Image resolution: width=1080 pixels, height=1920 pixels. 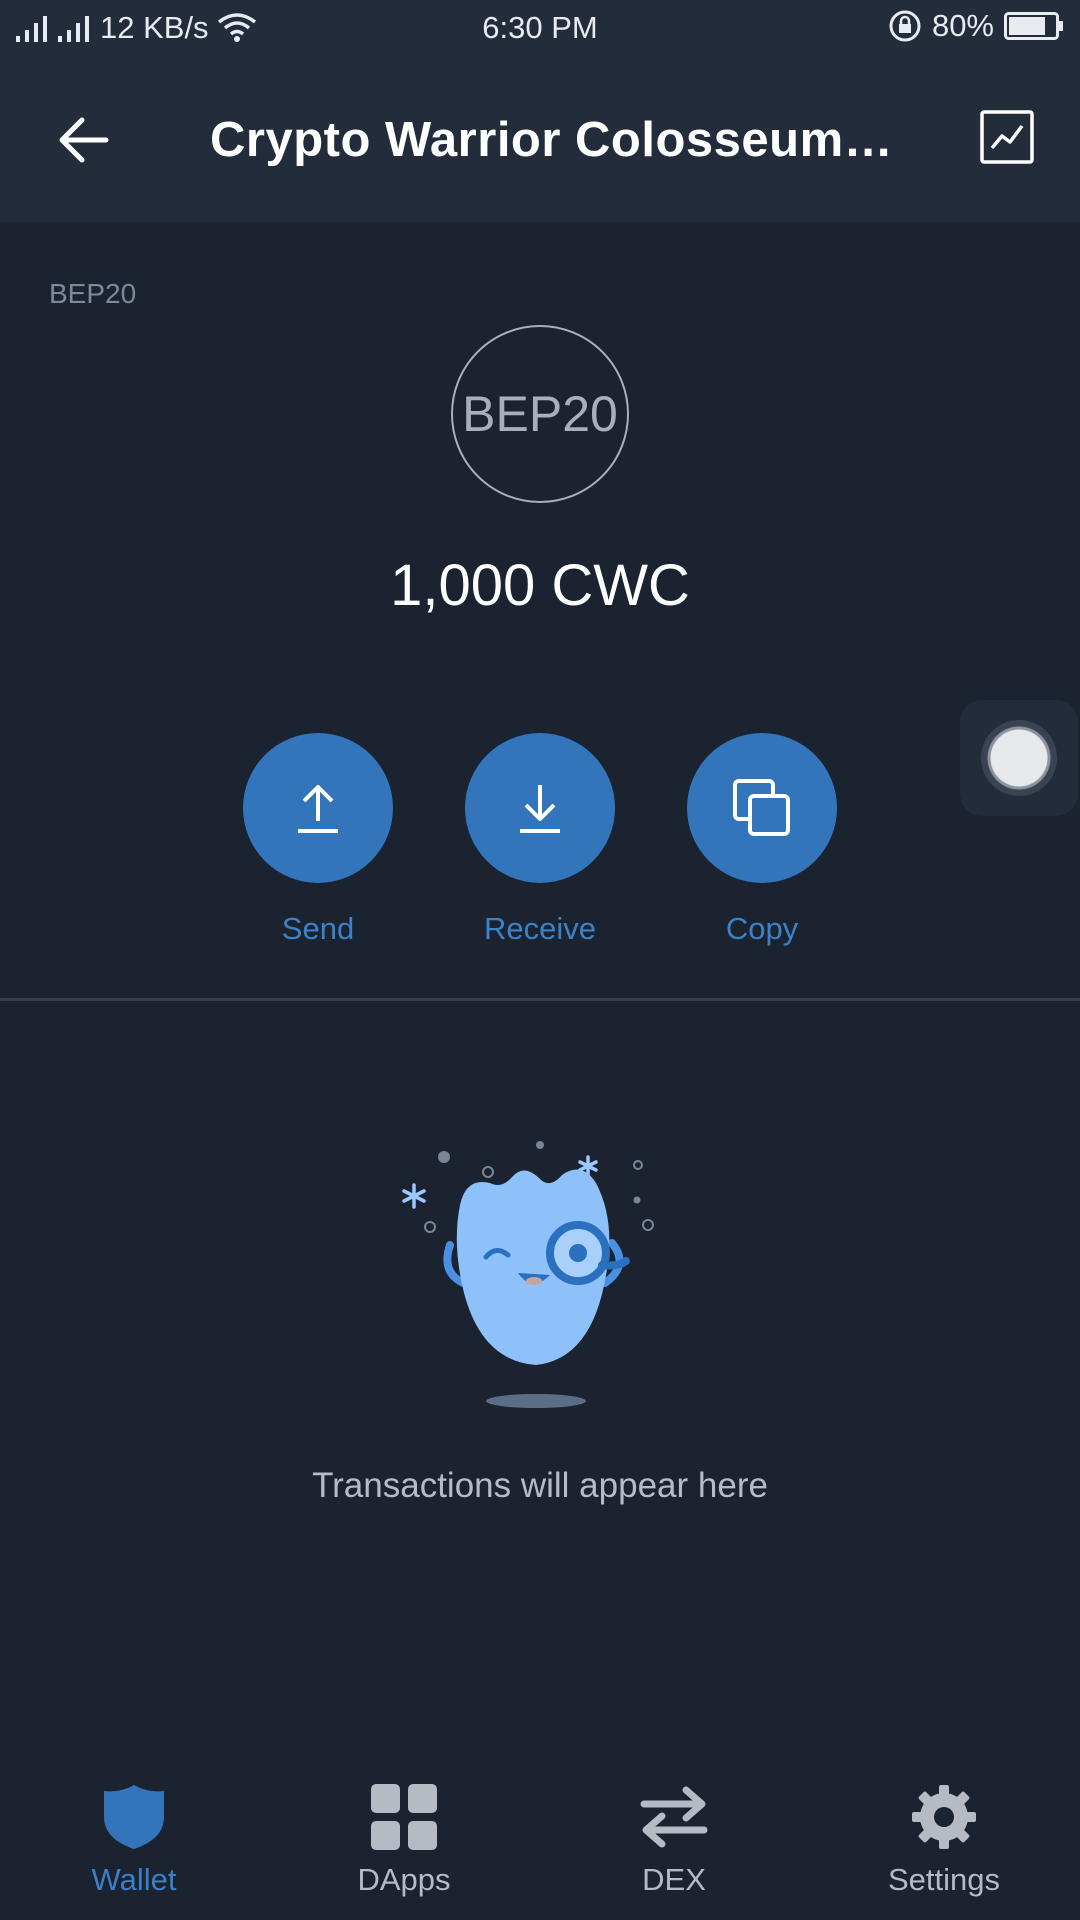 I want to click on floating-dot, so click(x=1019, y=758).